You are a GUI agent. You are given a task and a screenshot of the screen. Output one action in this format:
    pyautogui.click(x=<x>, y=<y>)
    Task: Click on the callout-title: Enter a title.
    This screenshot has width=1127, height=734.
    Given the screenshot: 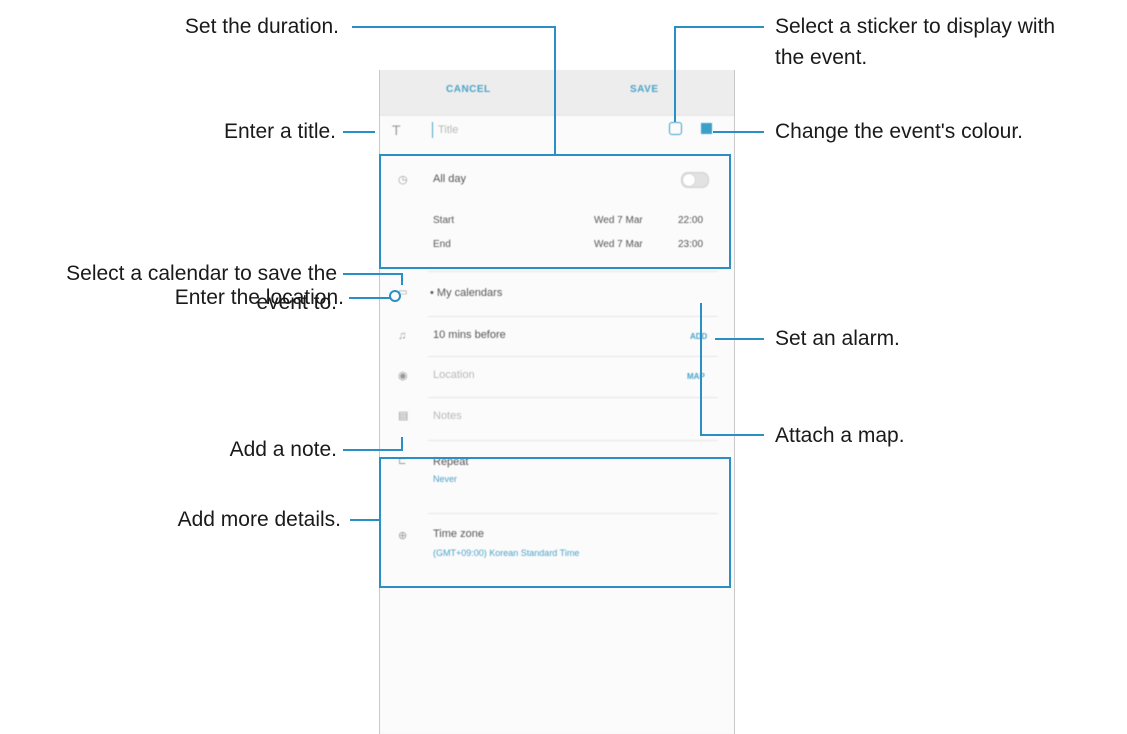 What is the action you would take?
    pyautogui.click(x=279, y=131)
    